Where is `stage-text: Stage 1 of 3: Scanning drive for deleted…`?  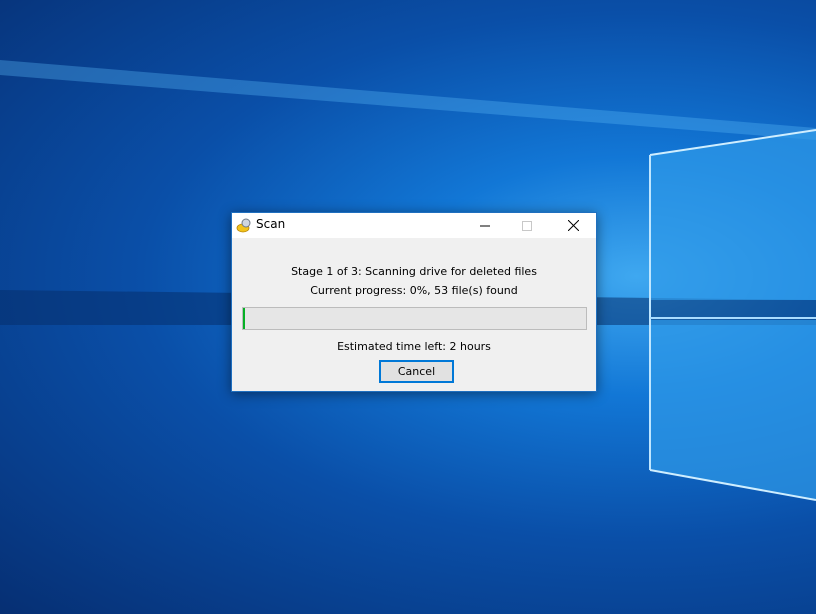 stage-text: Stage 1 of 3: Scanning drive for deleted… is located at coordinates (414, 271).